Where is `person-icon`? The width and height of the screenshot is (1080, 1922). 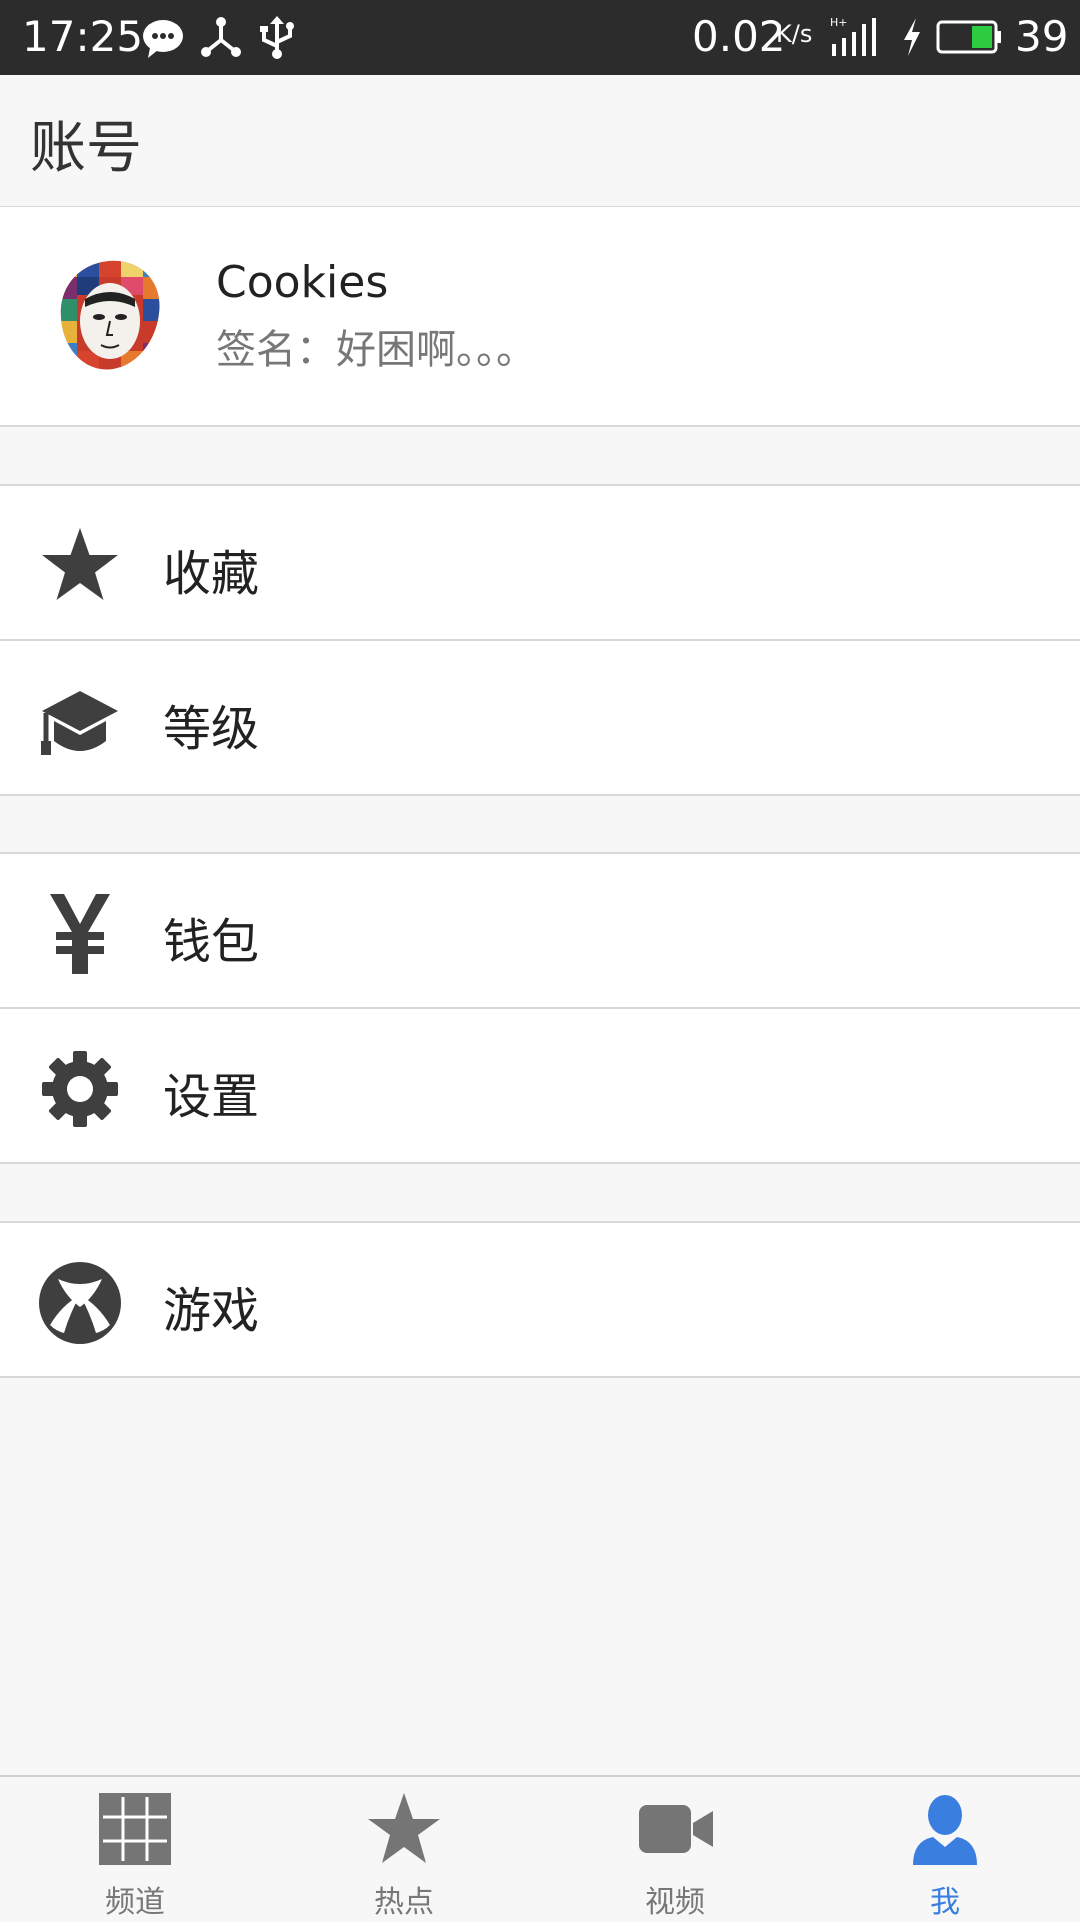
person-icon is located at coordinates (945, 1830).